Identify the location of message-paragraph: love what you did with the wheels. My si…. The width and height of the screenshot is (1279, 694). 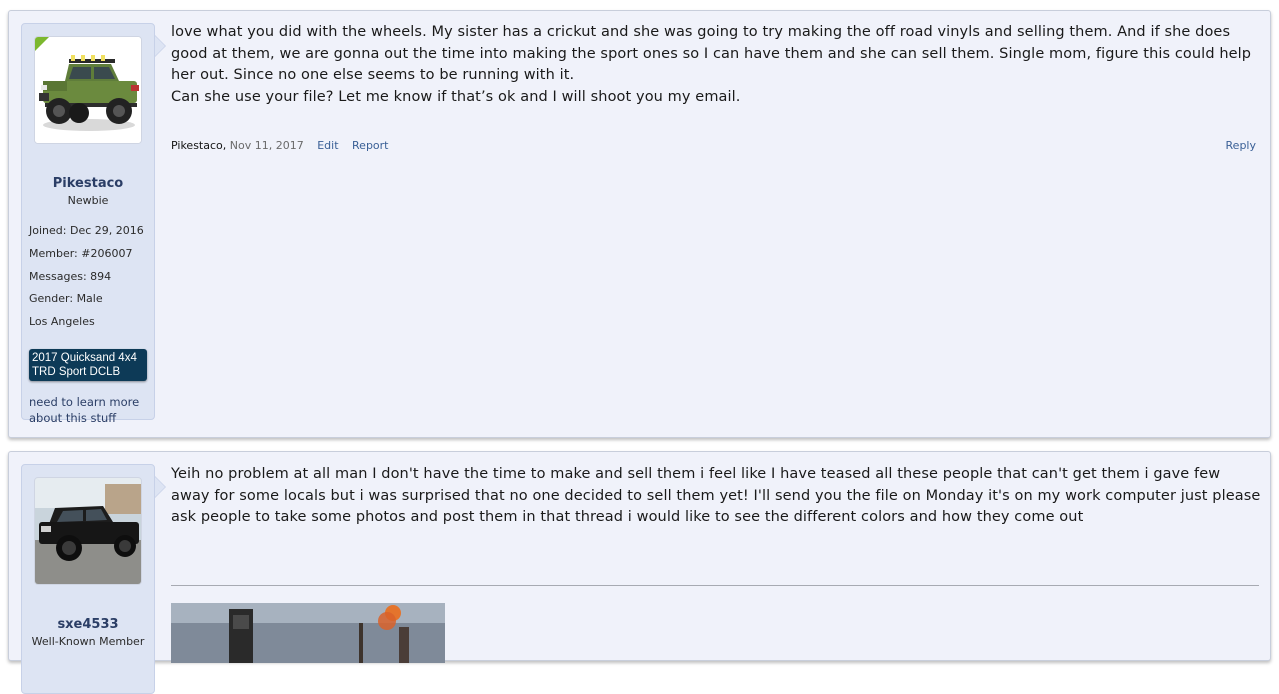
(711, 53).